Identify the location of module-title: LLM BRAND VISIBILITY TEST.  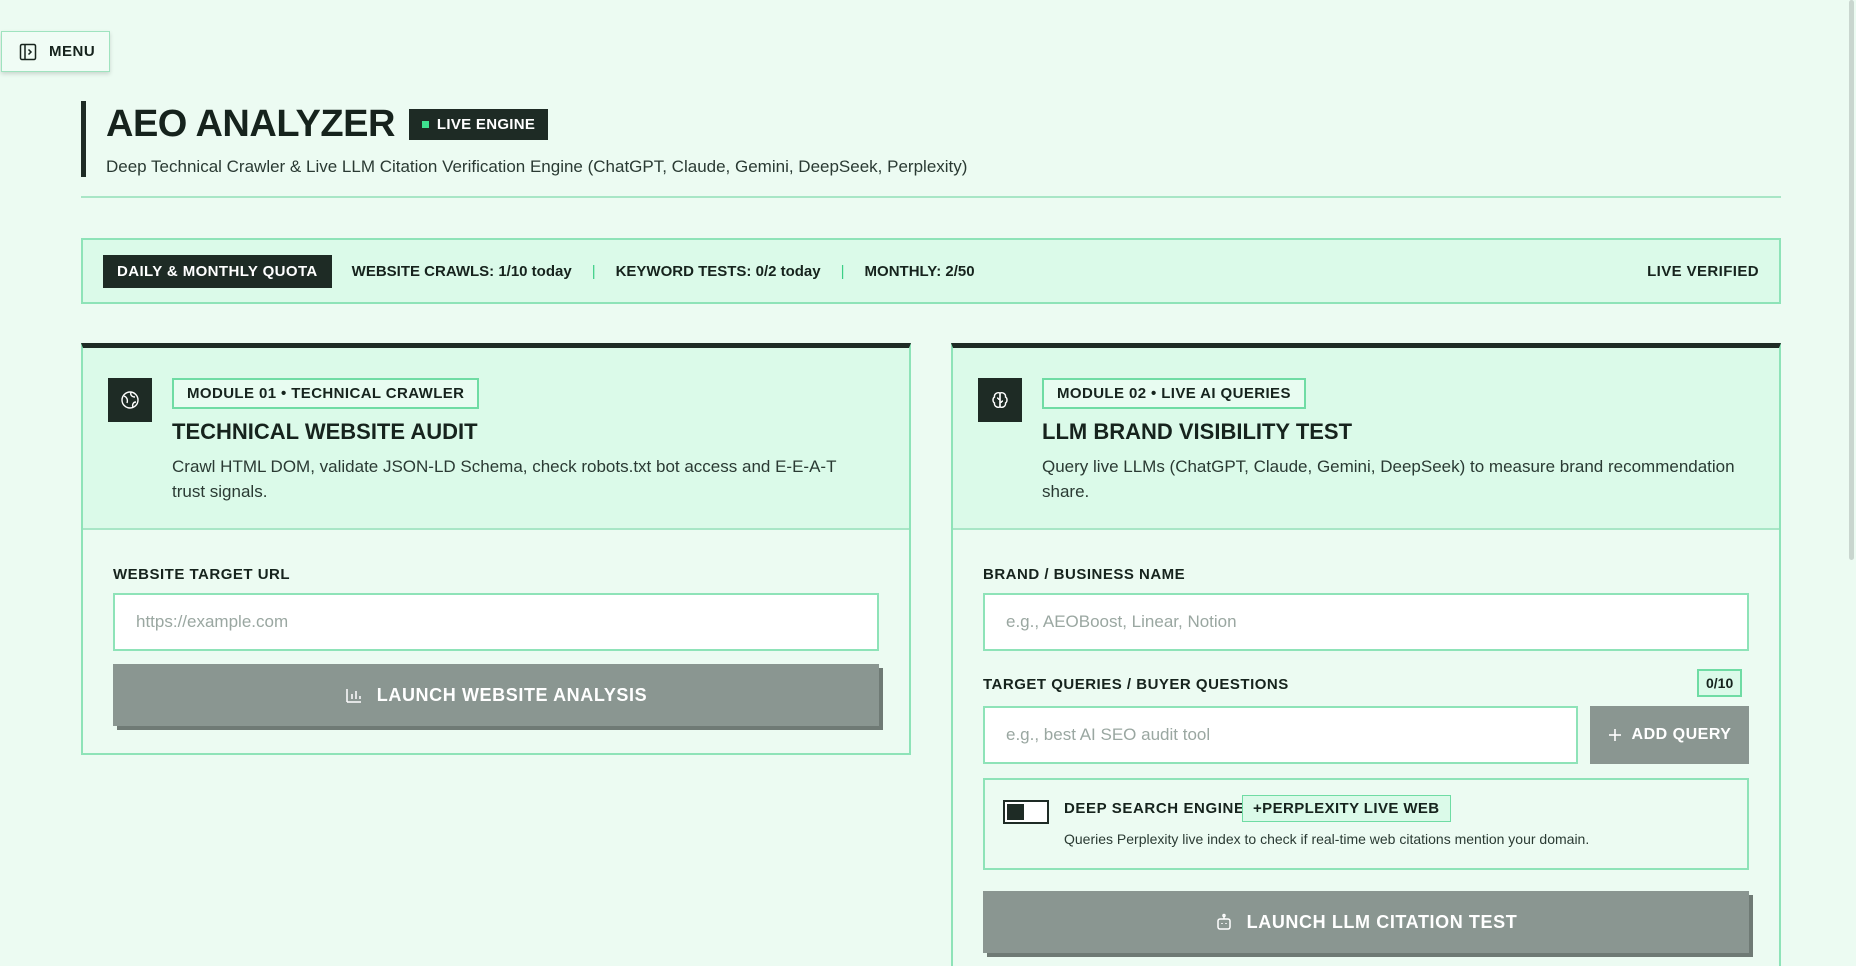
(1197, 431).